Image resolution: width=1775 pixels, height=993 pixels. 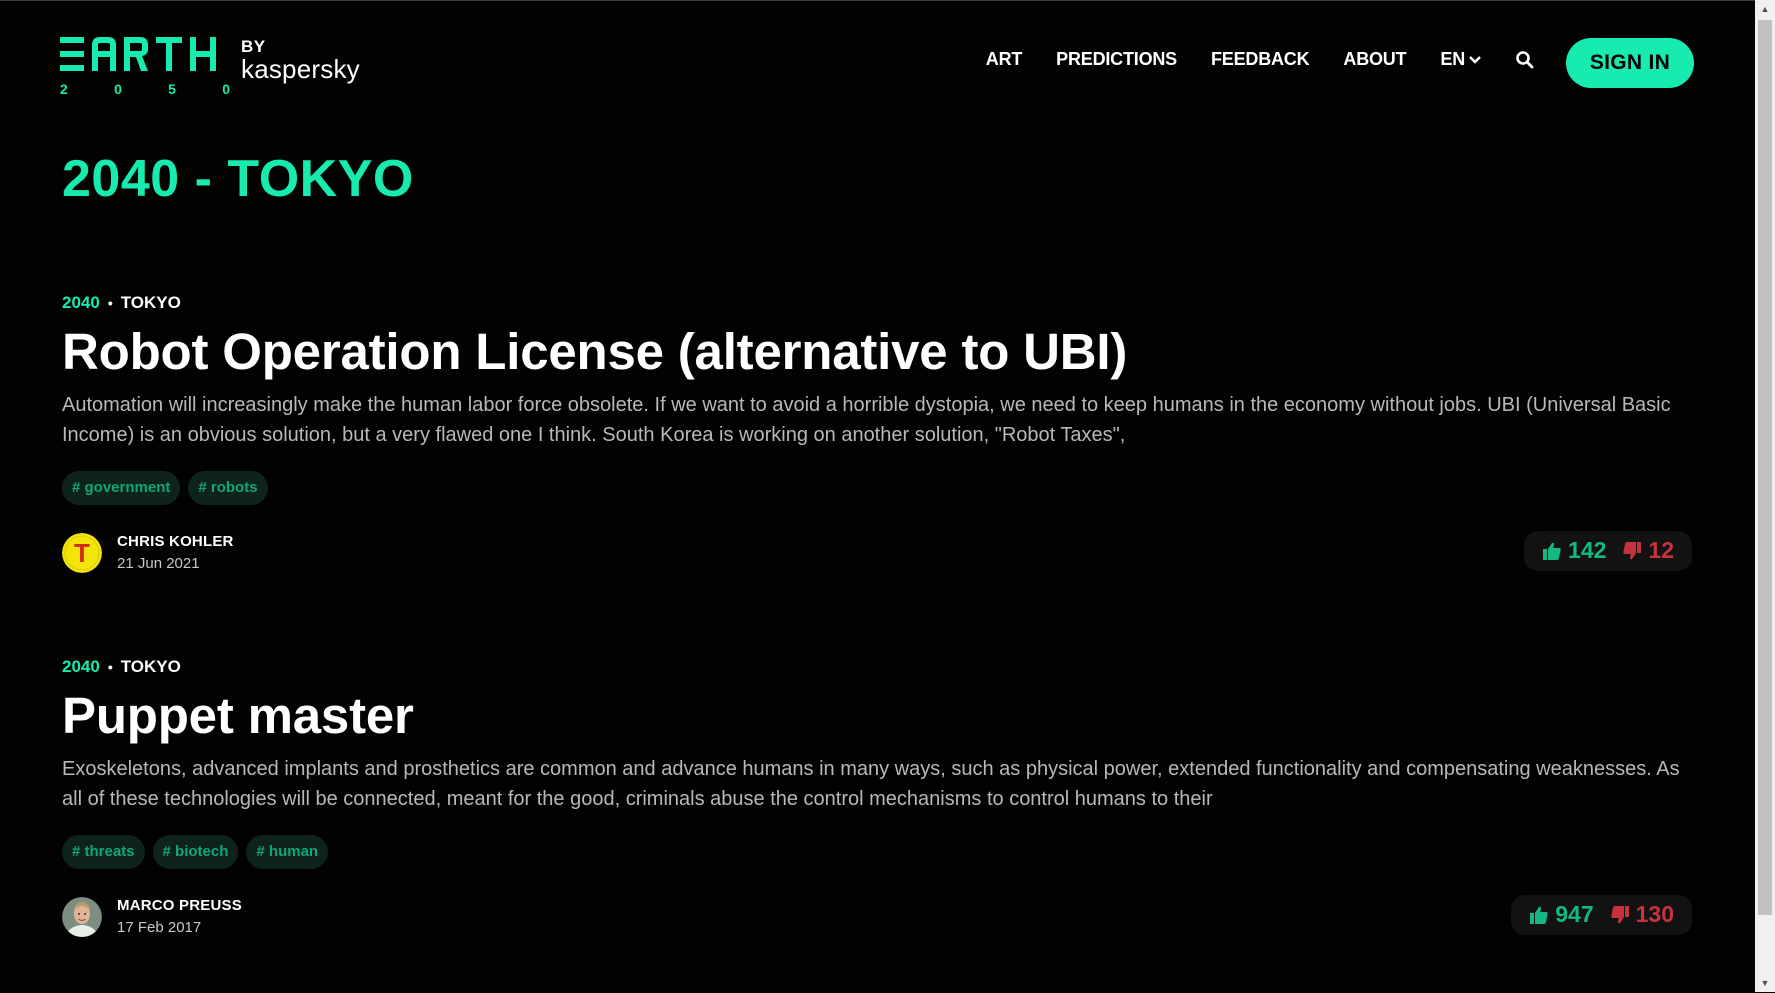 What do you see at coordinates (1475, 59) in the screenshot?
I see `chevron-down-icon` at bounding box center [1475, 59].